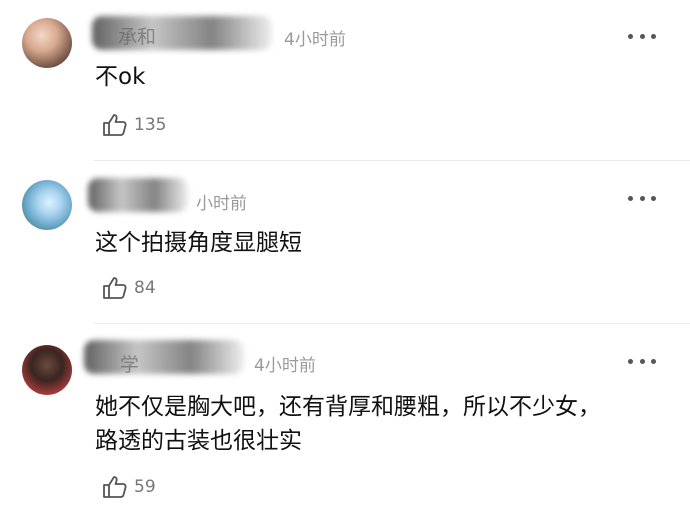  I want to click on like-count: 135, so click(150, 125).